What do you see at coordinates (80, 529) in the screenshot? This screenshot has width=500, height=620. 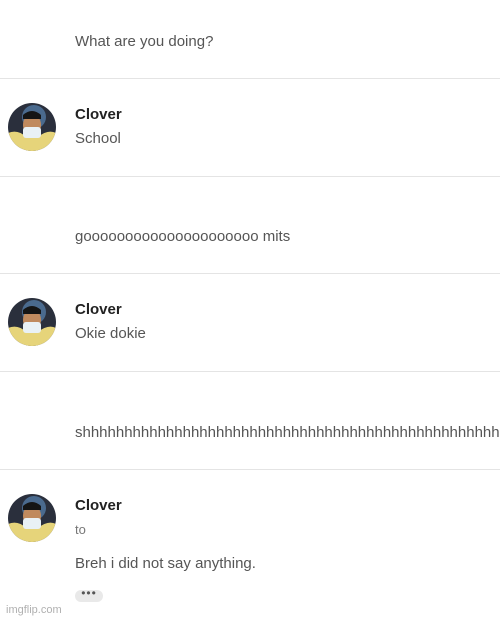 I see `recipient-label: to` at bounding box center [80, 529].